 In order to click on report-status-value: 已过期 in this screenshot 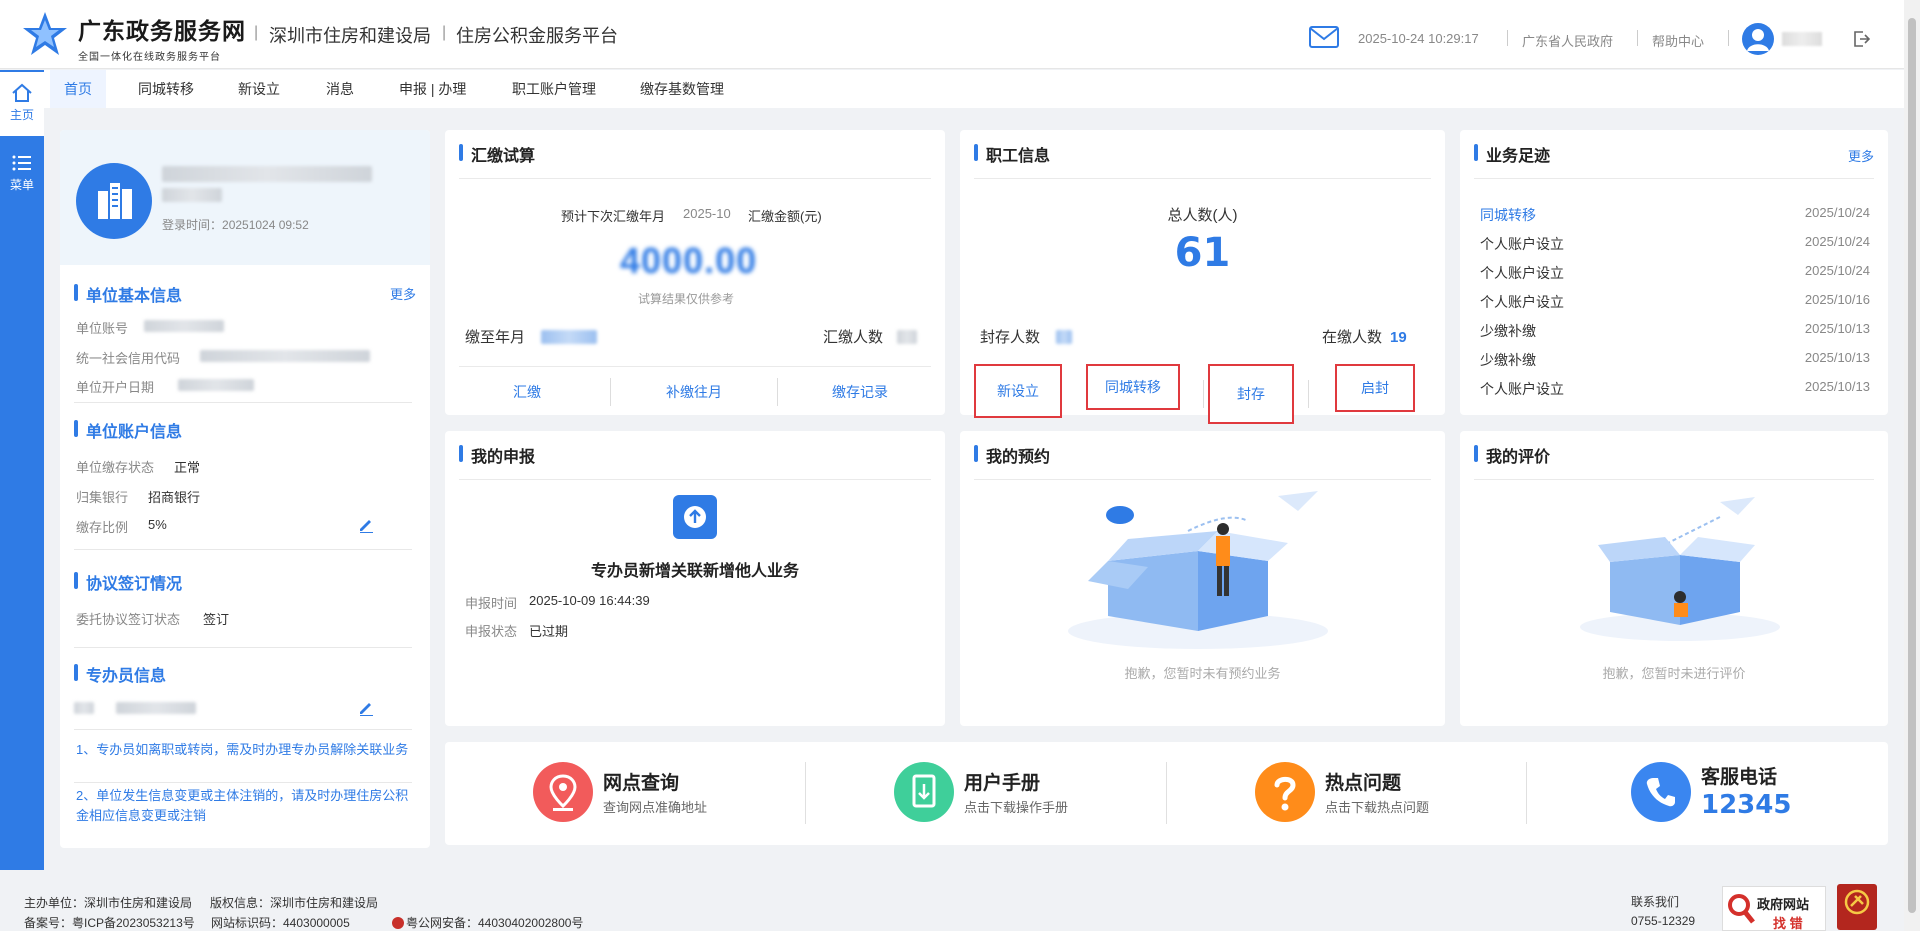, I will do `click(549, 631)`.